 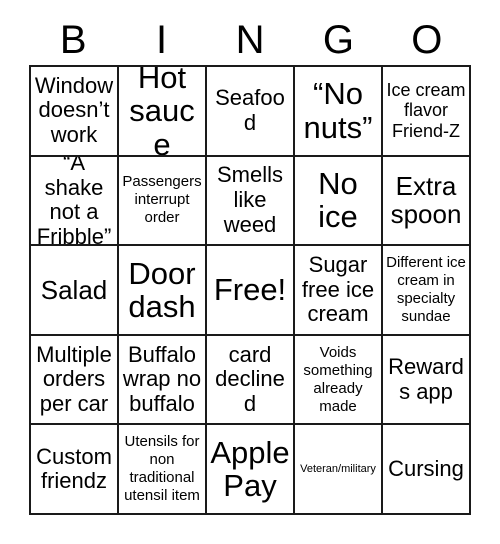 I want to click on bingo-cell-label: Ice cream flavor Friend-Z, so click(x=426, y=110).